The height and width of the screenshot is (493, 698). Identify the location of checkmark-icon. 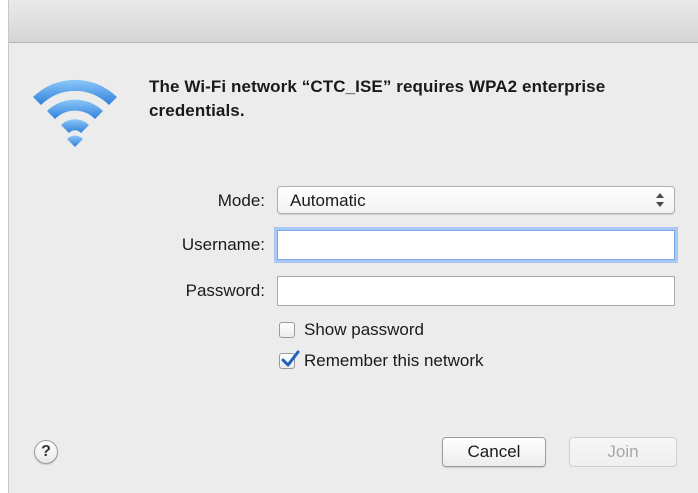
(290, 358).